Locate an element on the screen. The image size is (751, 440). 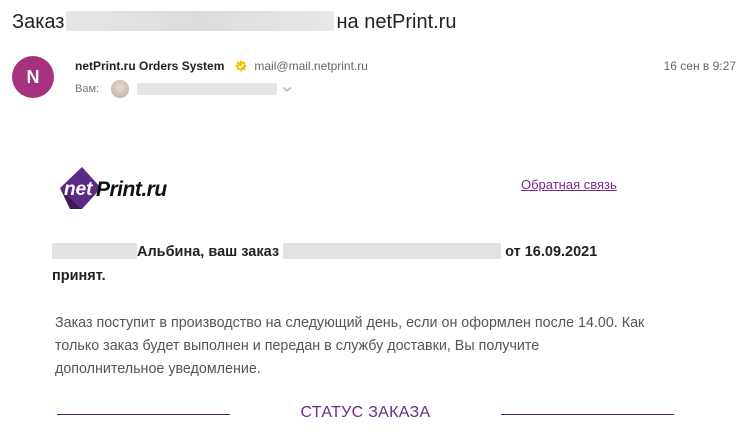
feedback-link: Обратная связь is located at coordinates (569, 184).